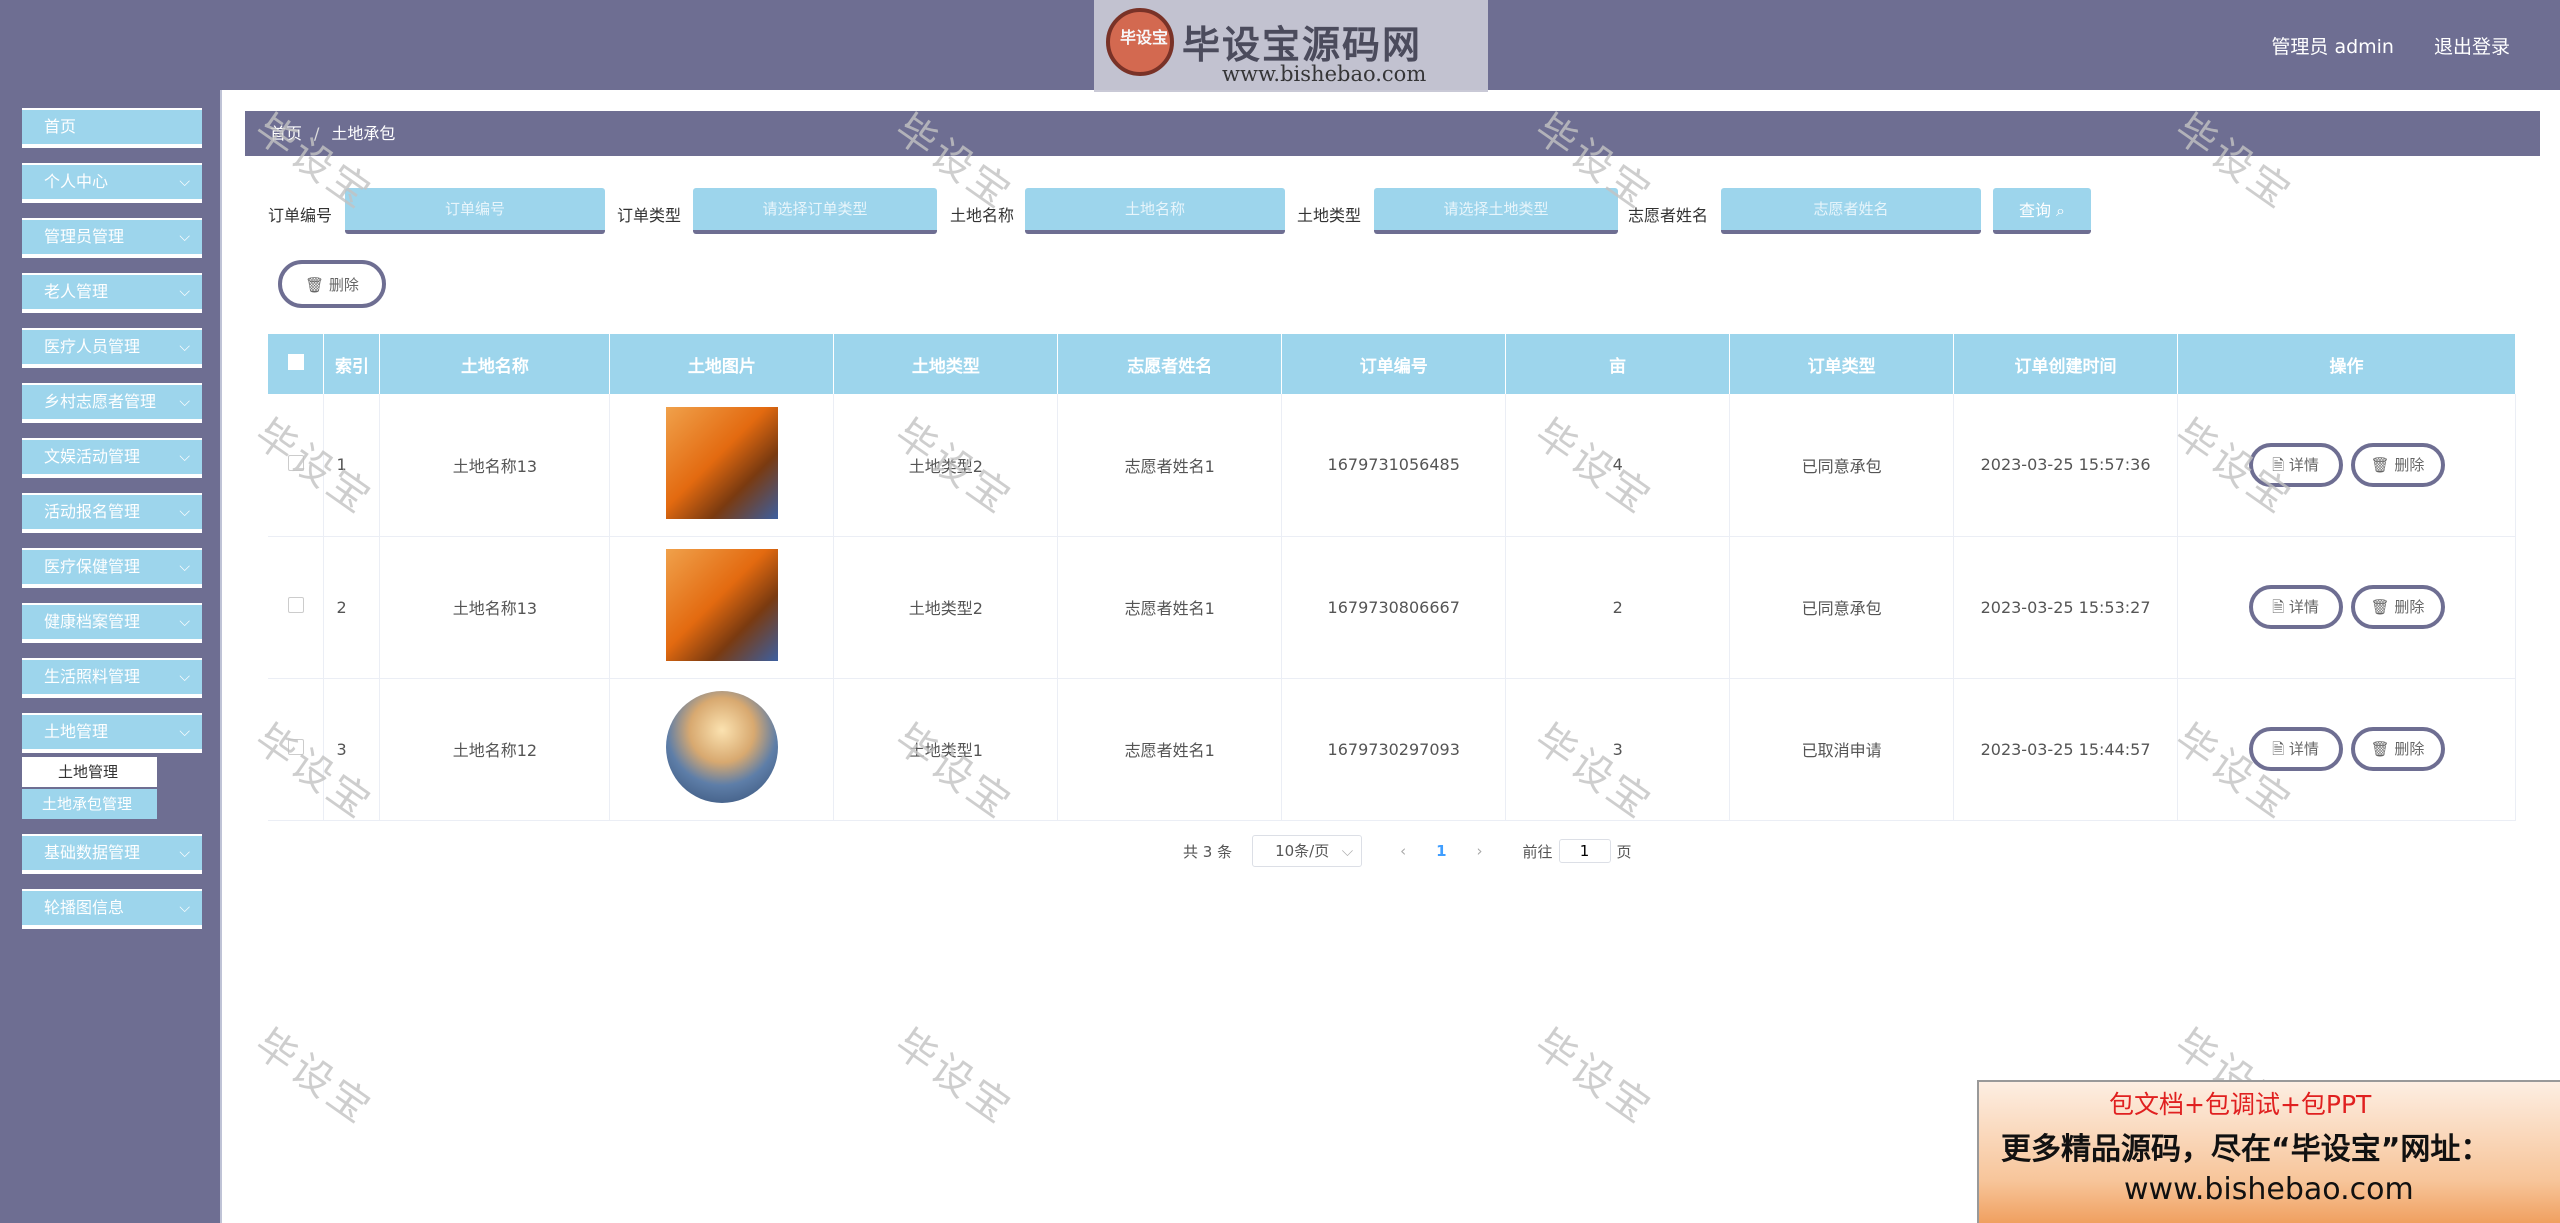 The height and width of the screenshot is (1223, 2560). I want to click on col-header-land-type: 土地类型, so click(946, 364).